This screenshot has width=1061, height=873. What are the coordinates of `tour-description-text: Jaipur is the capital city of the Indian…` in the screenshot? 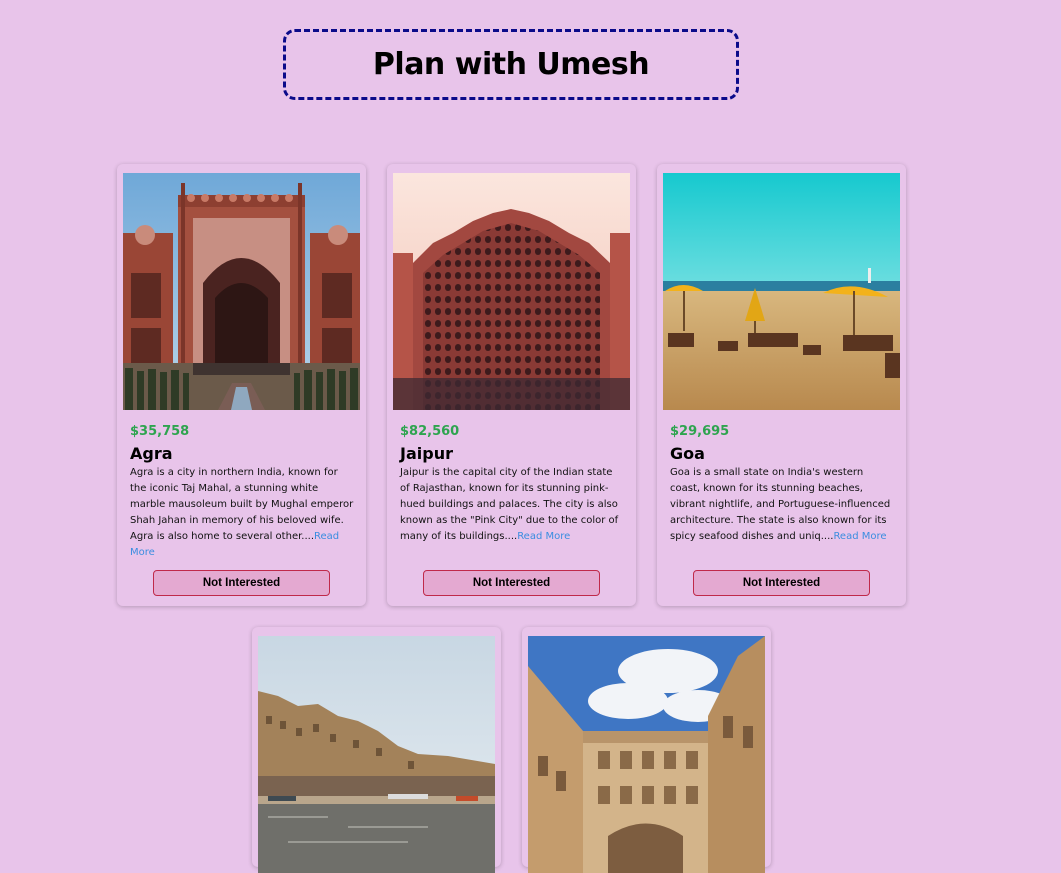 It's located at (509, 504).